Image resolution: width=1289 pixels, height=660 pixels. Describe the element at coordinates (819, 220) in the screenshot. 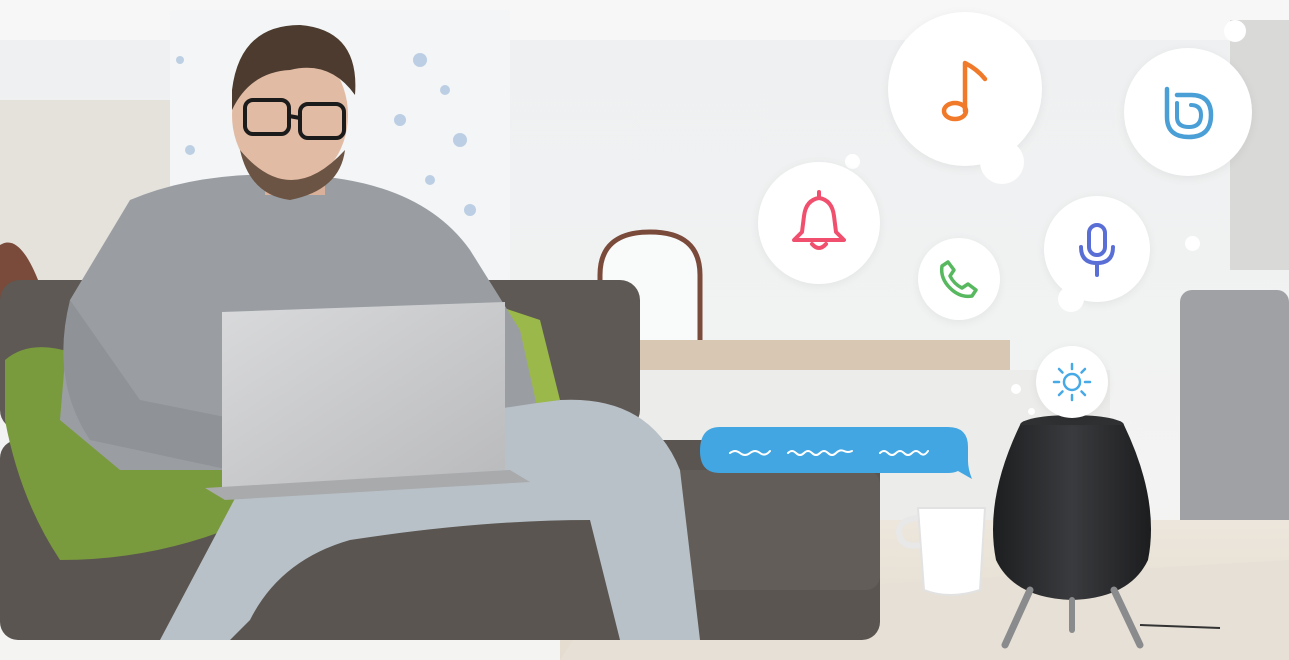

I see `bell-icon` at that location.